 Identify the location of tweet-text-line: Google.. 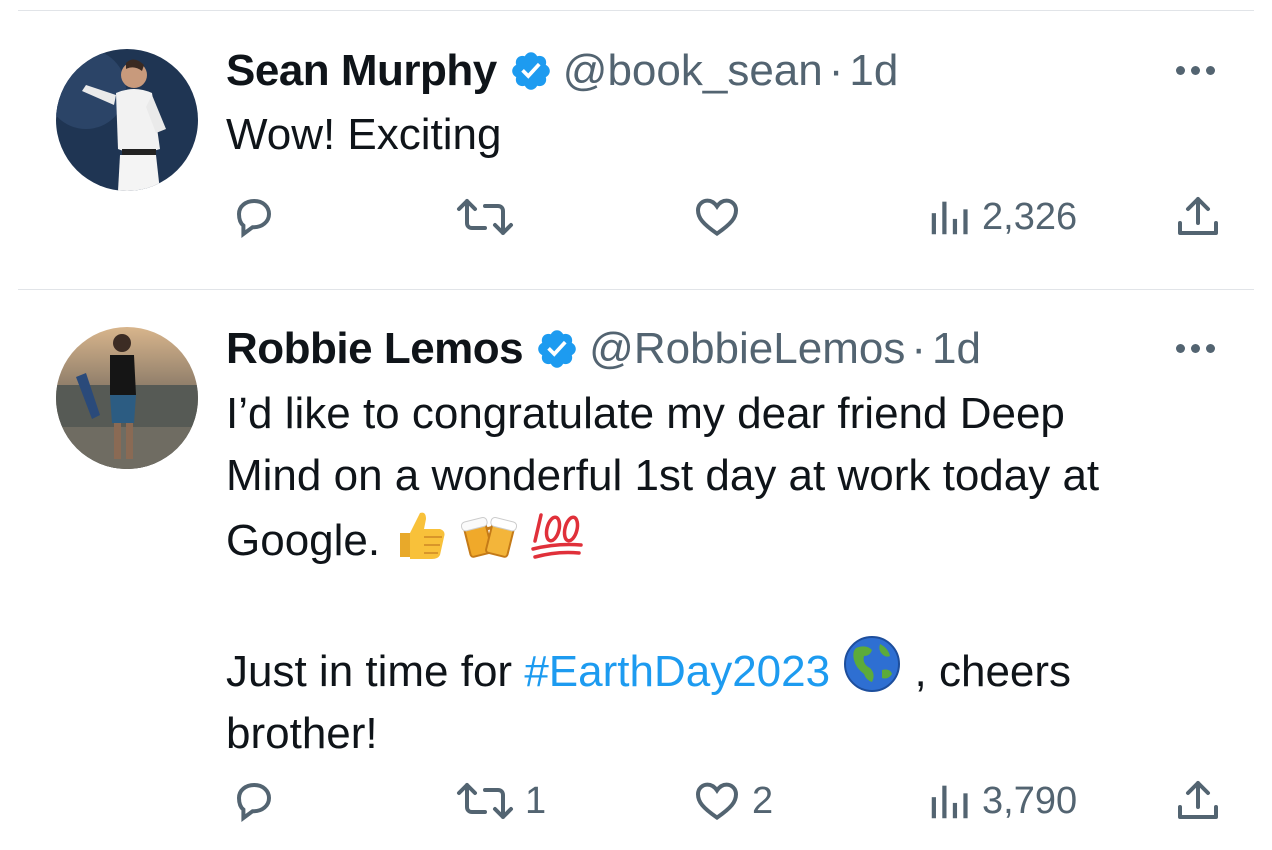
(726, 539).